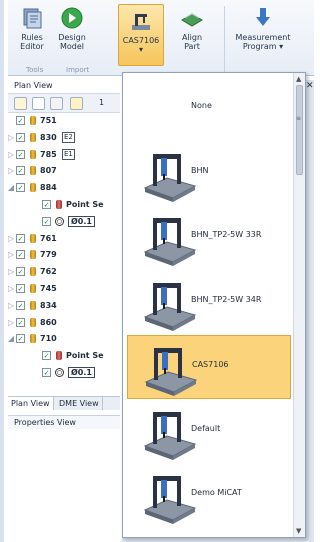 The image size is (320, 542). I want to click on tree-row-label: 860, so click(48, 322).